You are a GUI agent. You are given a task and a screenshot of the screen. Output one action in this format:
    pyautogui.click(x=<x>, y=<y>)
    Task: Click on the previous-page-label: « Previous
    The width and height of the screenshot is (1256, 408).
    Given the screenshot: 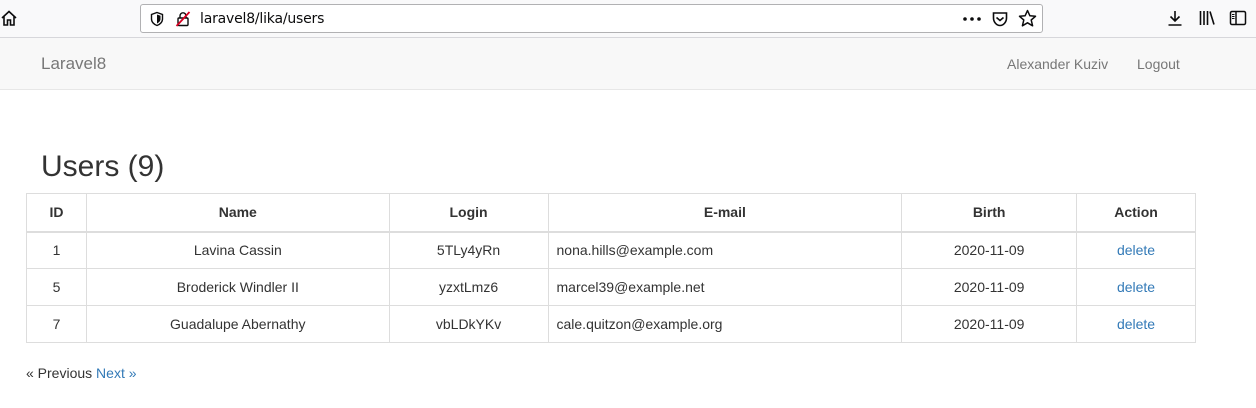 What is the action you would take?
    pyautogui.click(x=59, y=373)
    